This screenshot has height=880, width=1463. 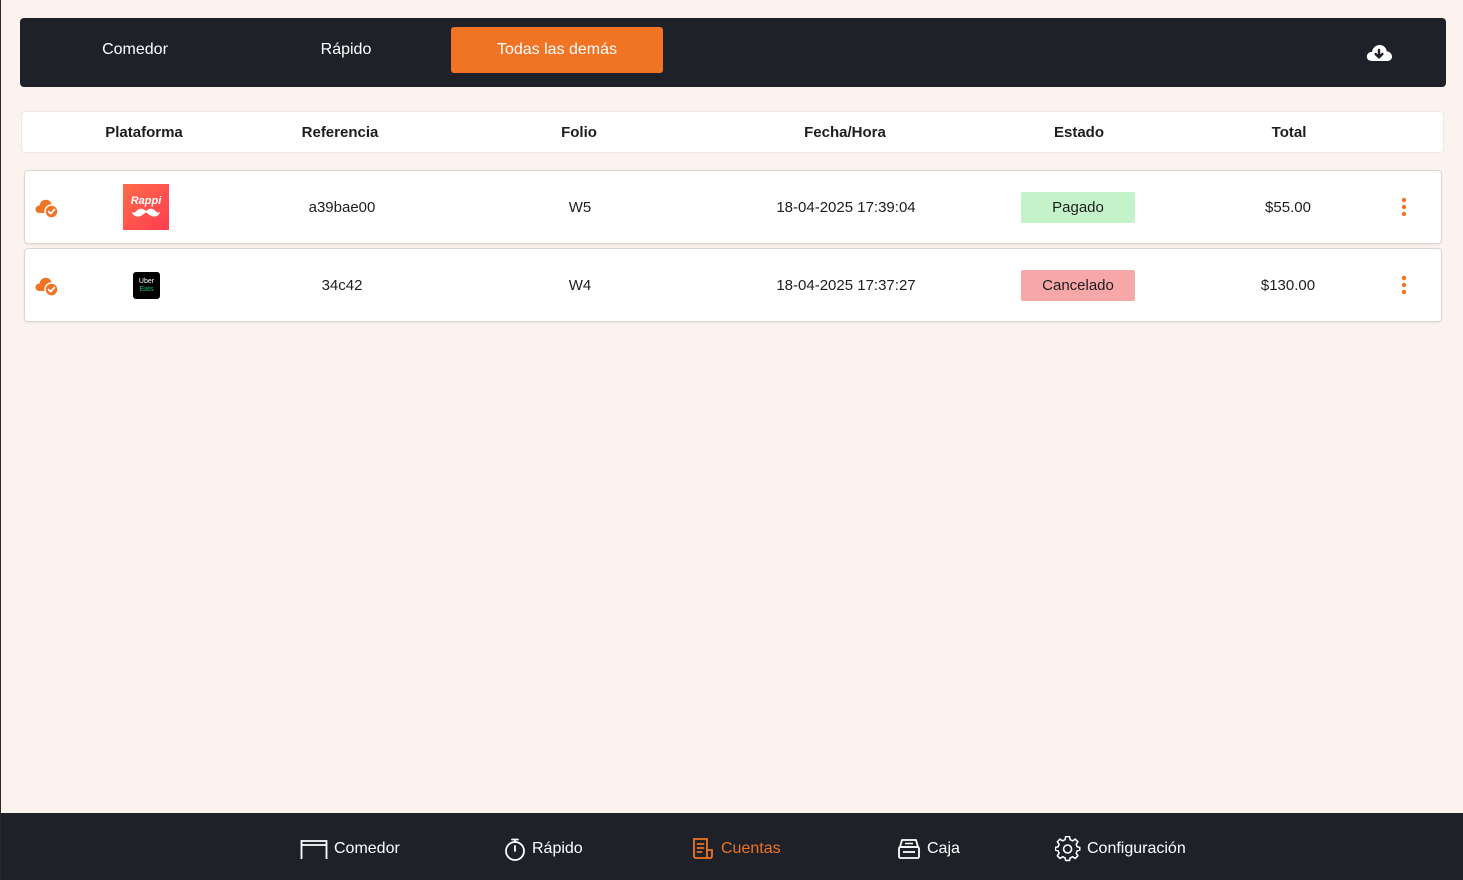 What do you see at coordinates (515, 849) in the screenshot?
I see `stopwatch-icon` at bounding box center [515, 849].